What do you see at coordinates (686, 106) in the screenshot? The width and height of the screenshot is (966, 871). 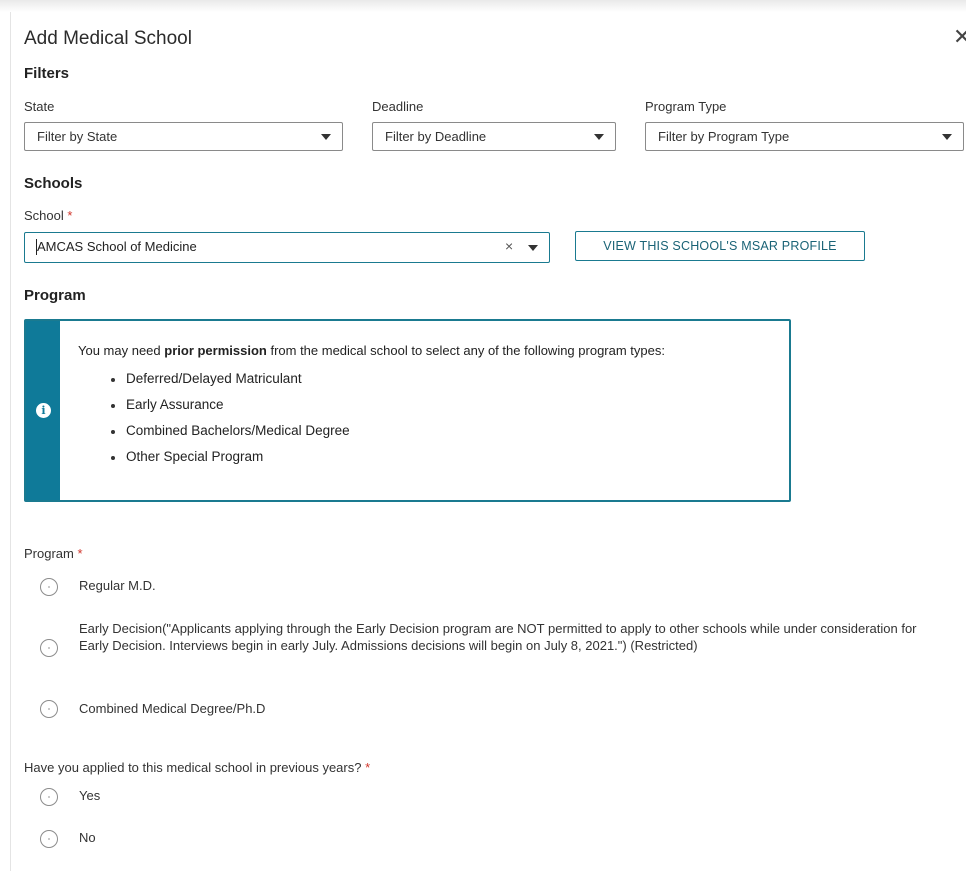 I see `program-type-label: Program Type` at bounding box center [686, 106].